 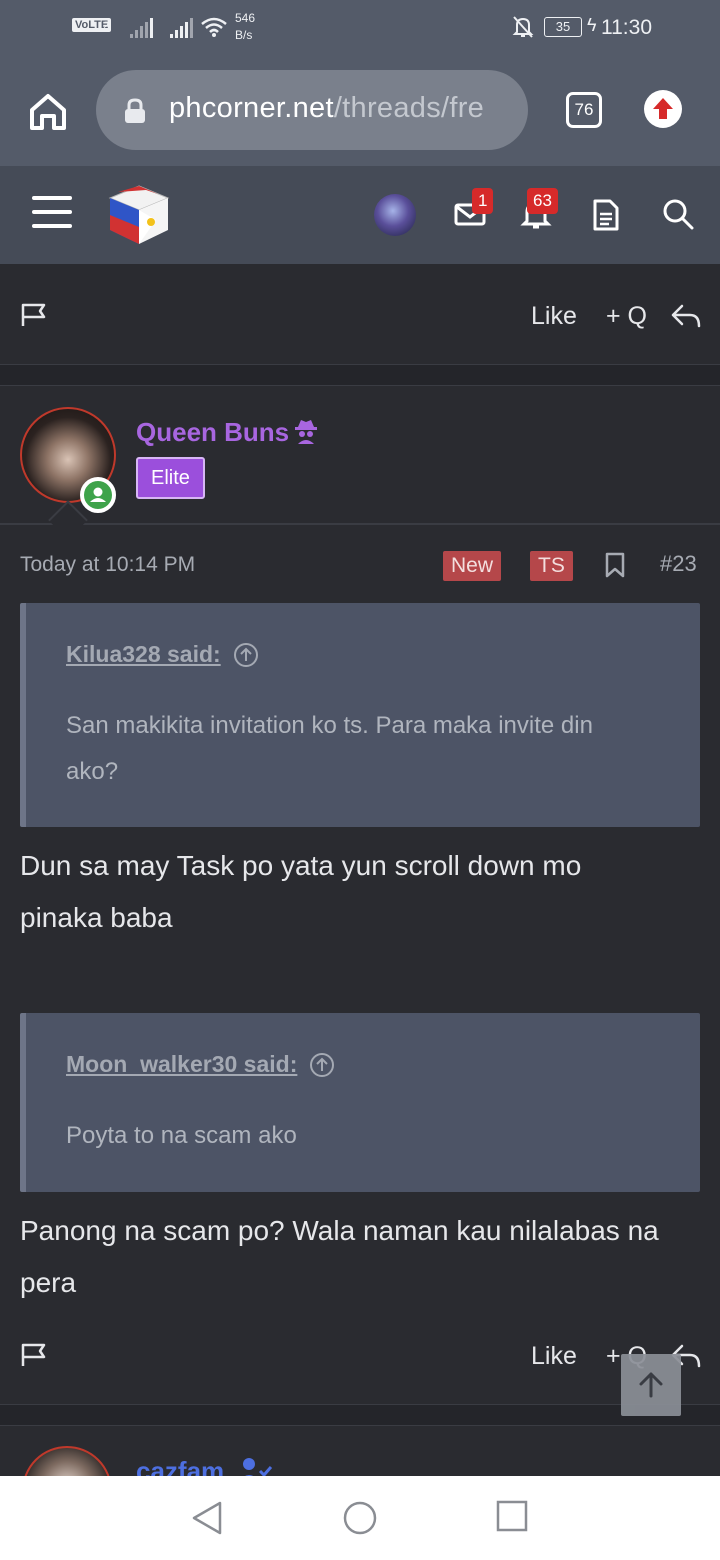 I want to click on user-online-icon, so click(x=98, y=494).